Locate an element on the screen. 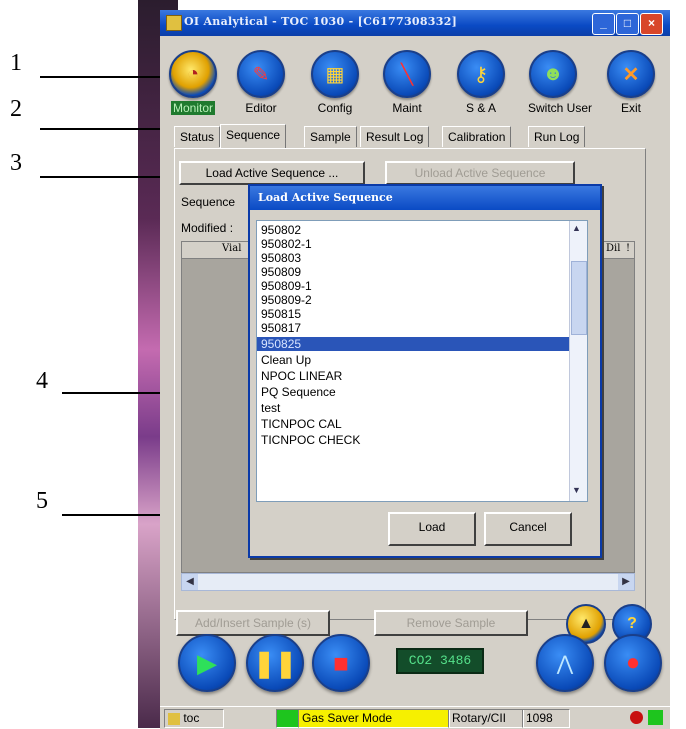  grid-icon: ▦ is located at coordinates (335, 74).